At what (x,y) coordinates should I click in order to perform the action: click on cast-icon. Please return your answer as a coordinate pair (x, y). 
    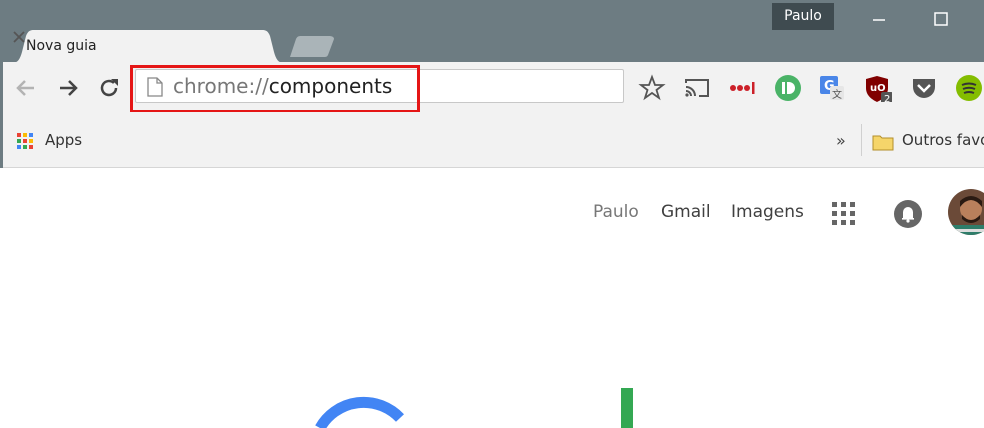
    Looking at the image, I should click on (697, 88).